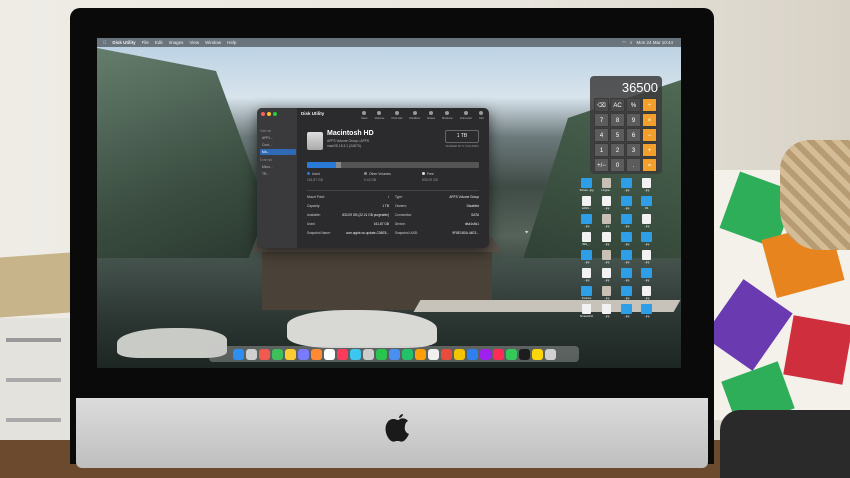  I want to click on partition-button: Partition, so click(414, 115).